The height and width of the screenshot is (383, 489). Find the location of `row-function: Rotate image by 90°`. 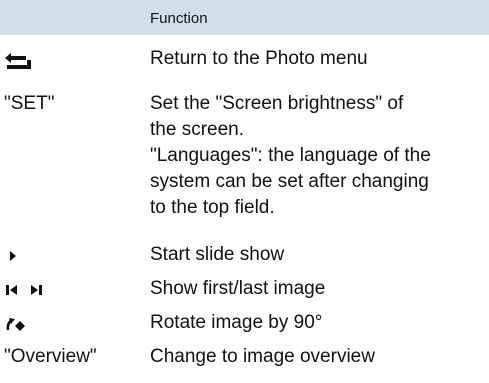

row-function: Rotate image by 90° is located at coordinates (236, 322).